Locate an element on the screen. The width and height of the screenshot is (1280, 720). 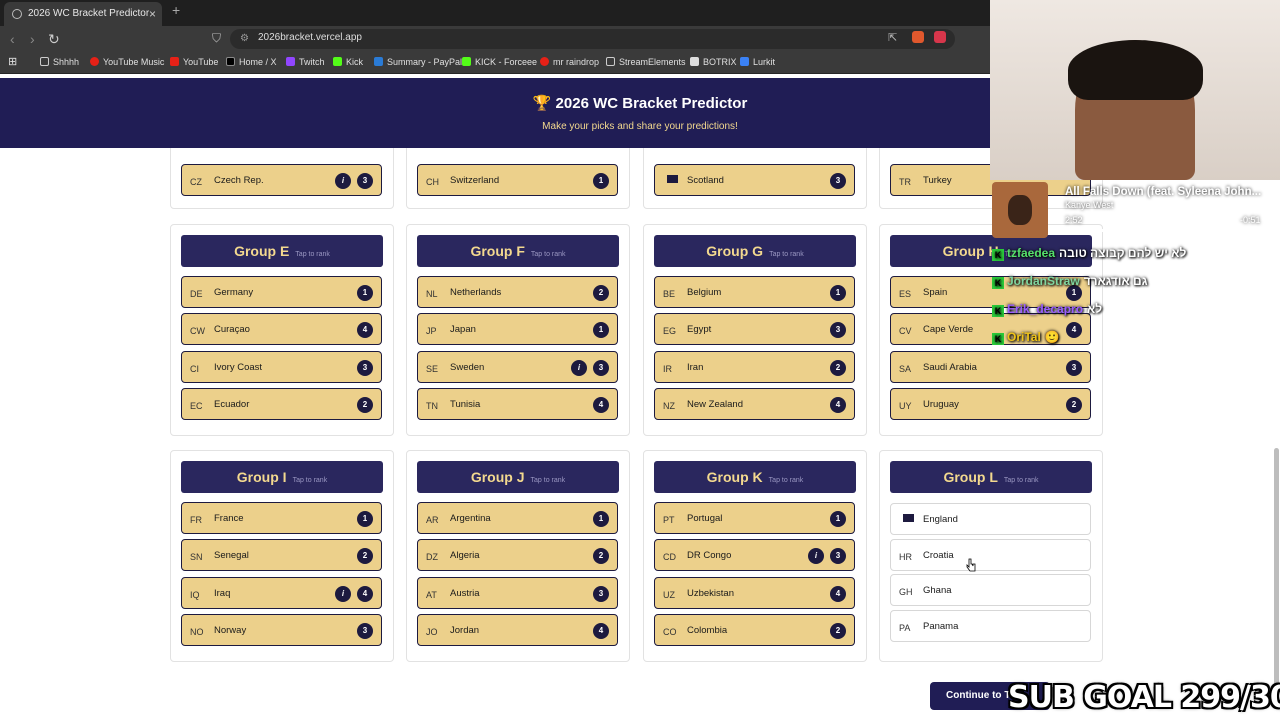
url-field: ⚙ 2026bracket.vercel.app is located at coordinates (592, 39).